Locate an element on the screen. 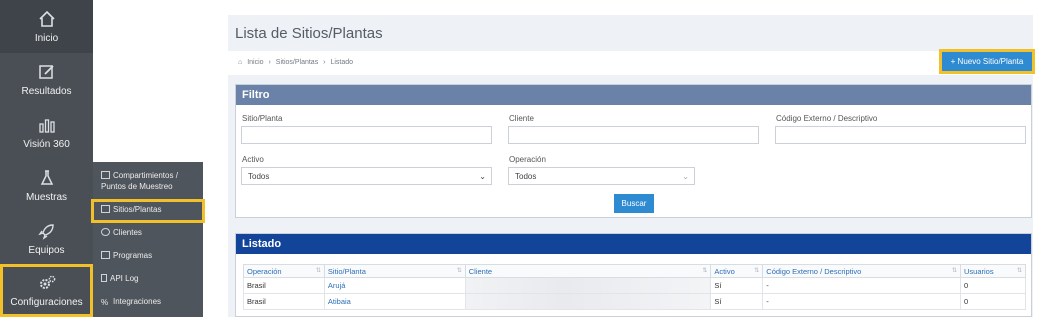 The width and height of the screenshot is (1038, 317). activo-label: Activo is located at coordinates (253, 159).